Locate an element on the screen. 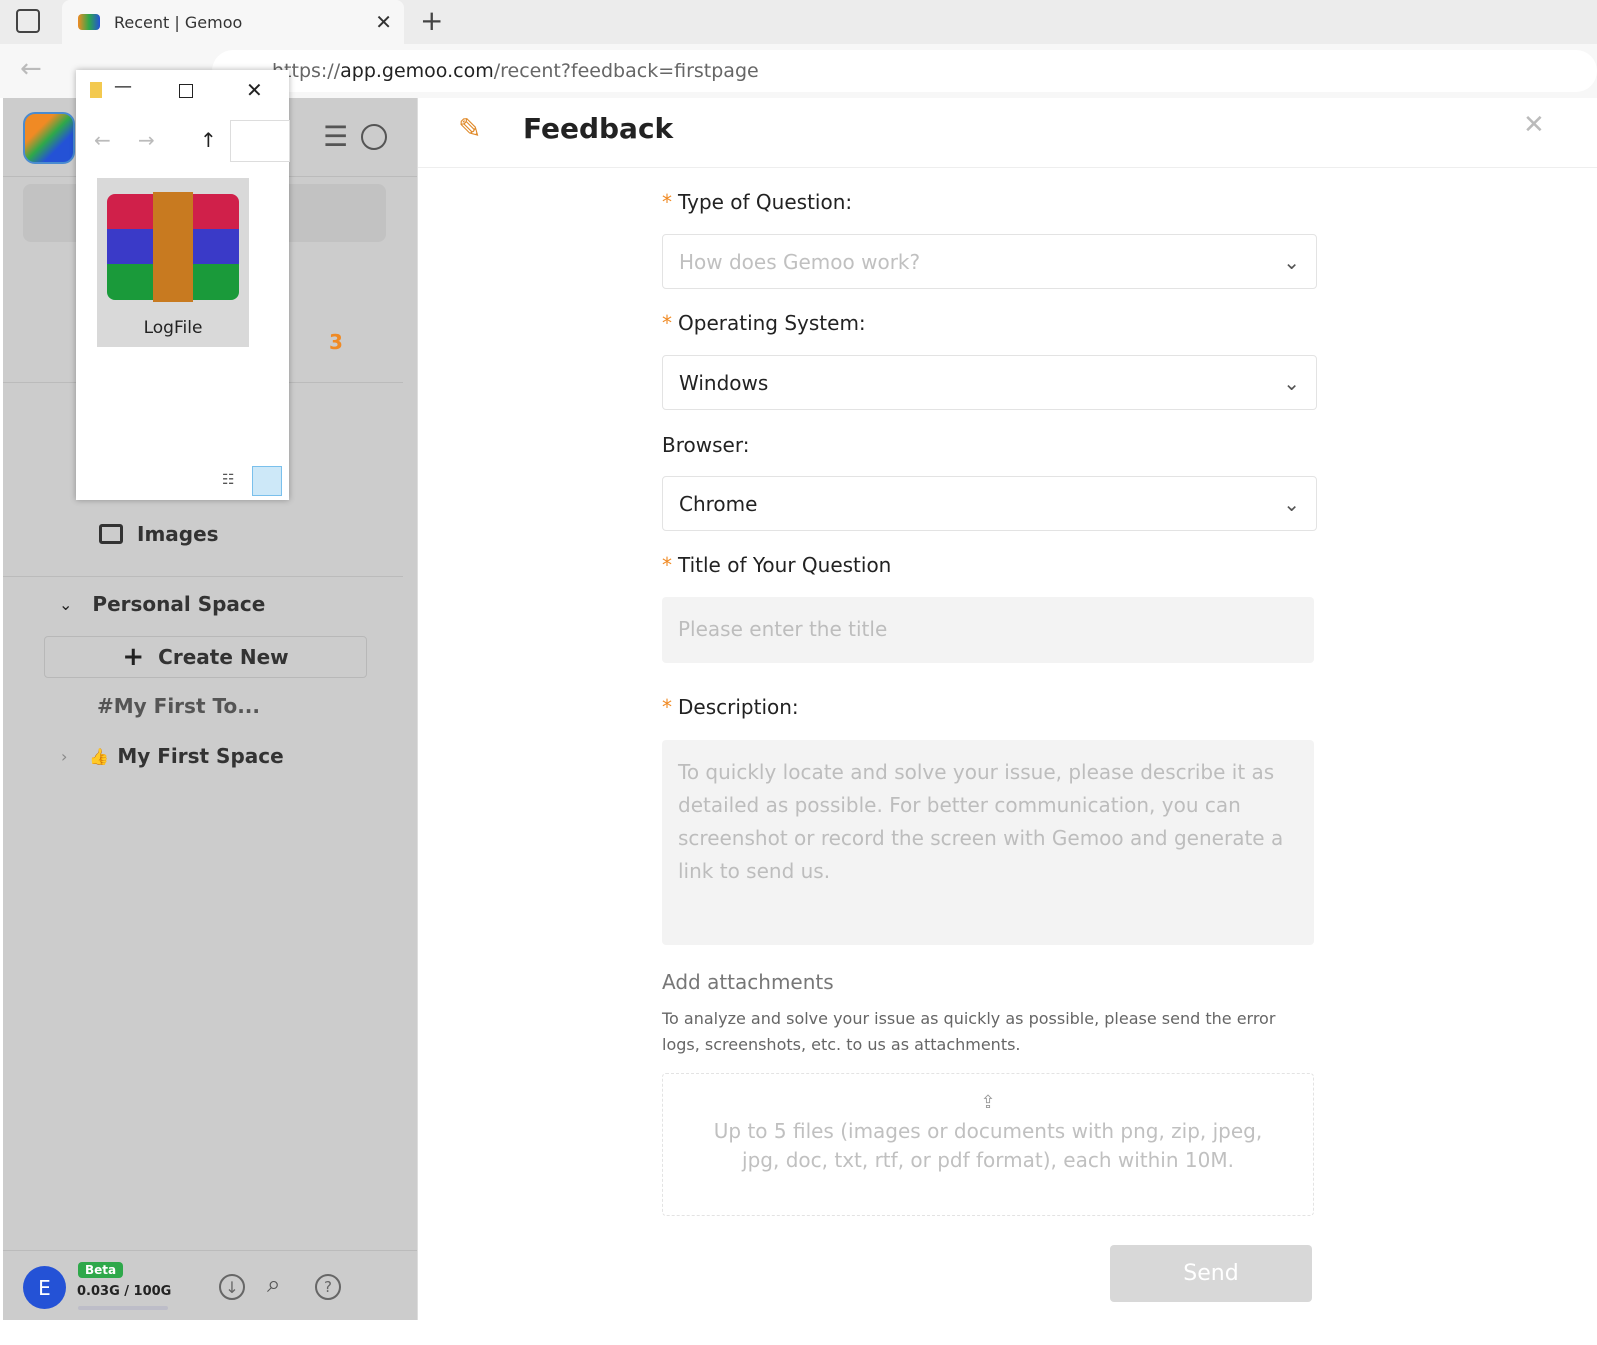  send-button: Send is located at coordinates (1211, 1273).